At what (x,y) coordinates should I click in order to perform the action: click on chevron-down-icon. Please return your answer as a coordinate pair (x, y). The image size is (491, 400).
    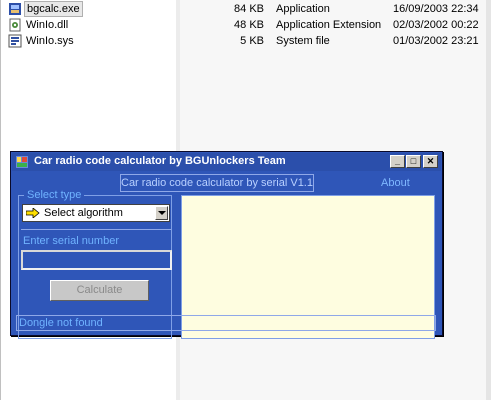
    Looking at the image, I should click on (161, 213).